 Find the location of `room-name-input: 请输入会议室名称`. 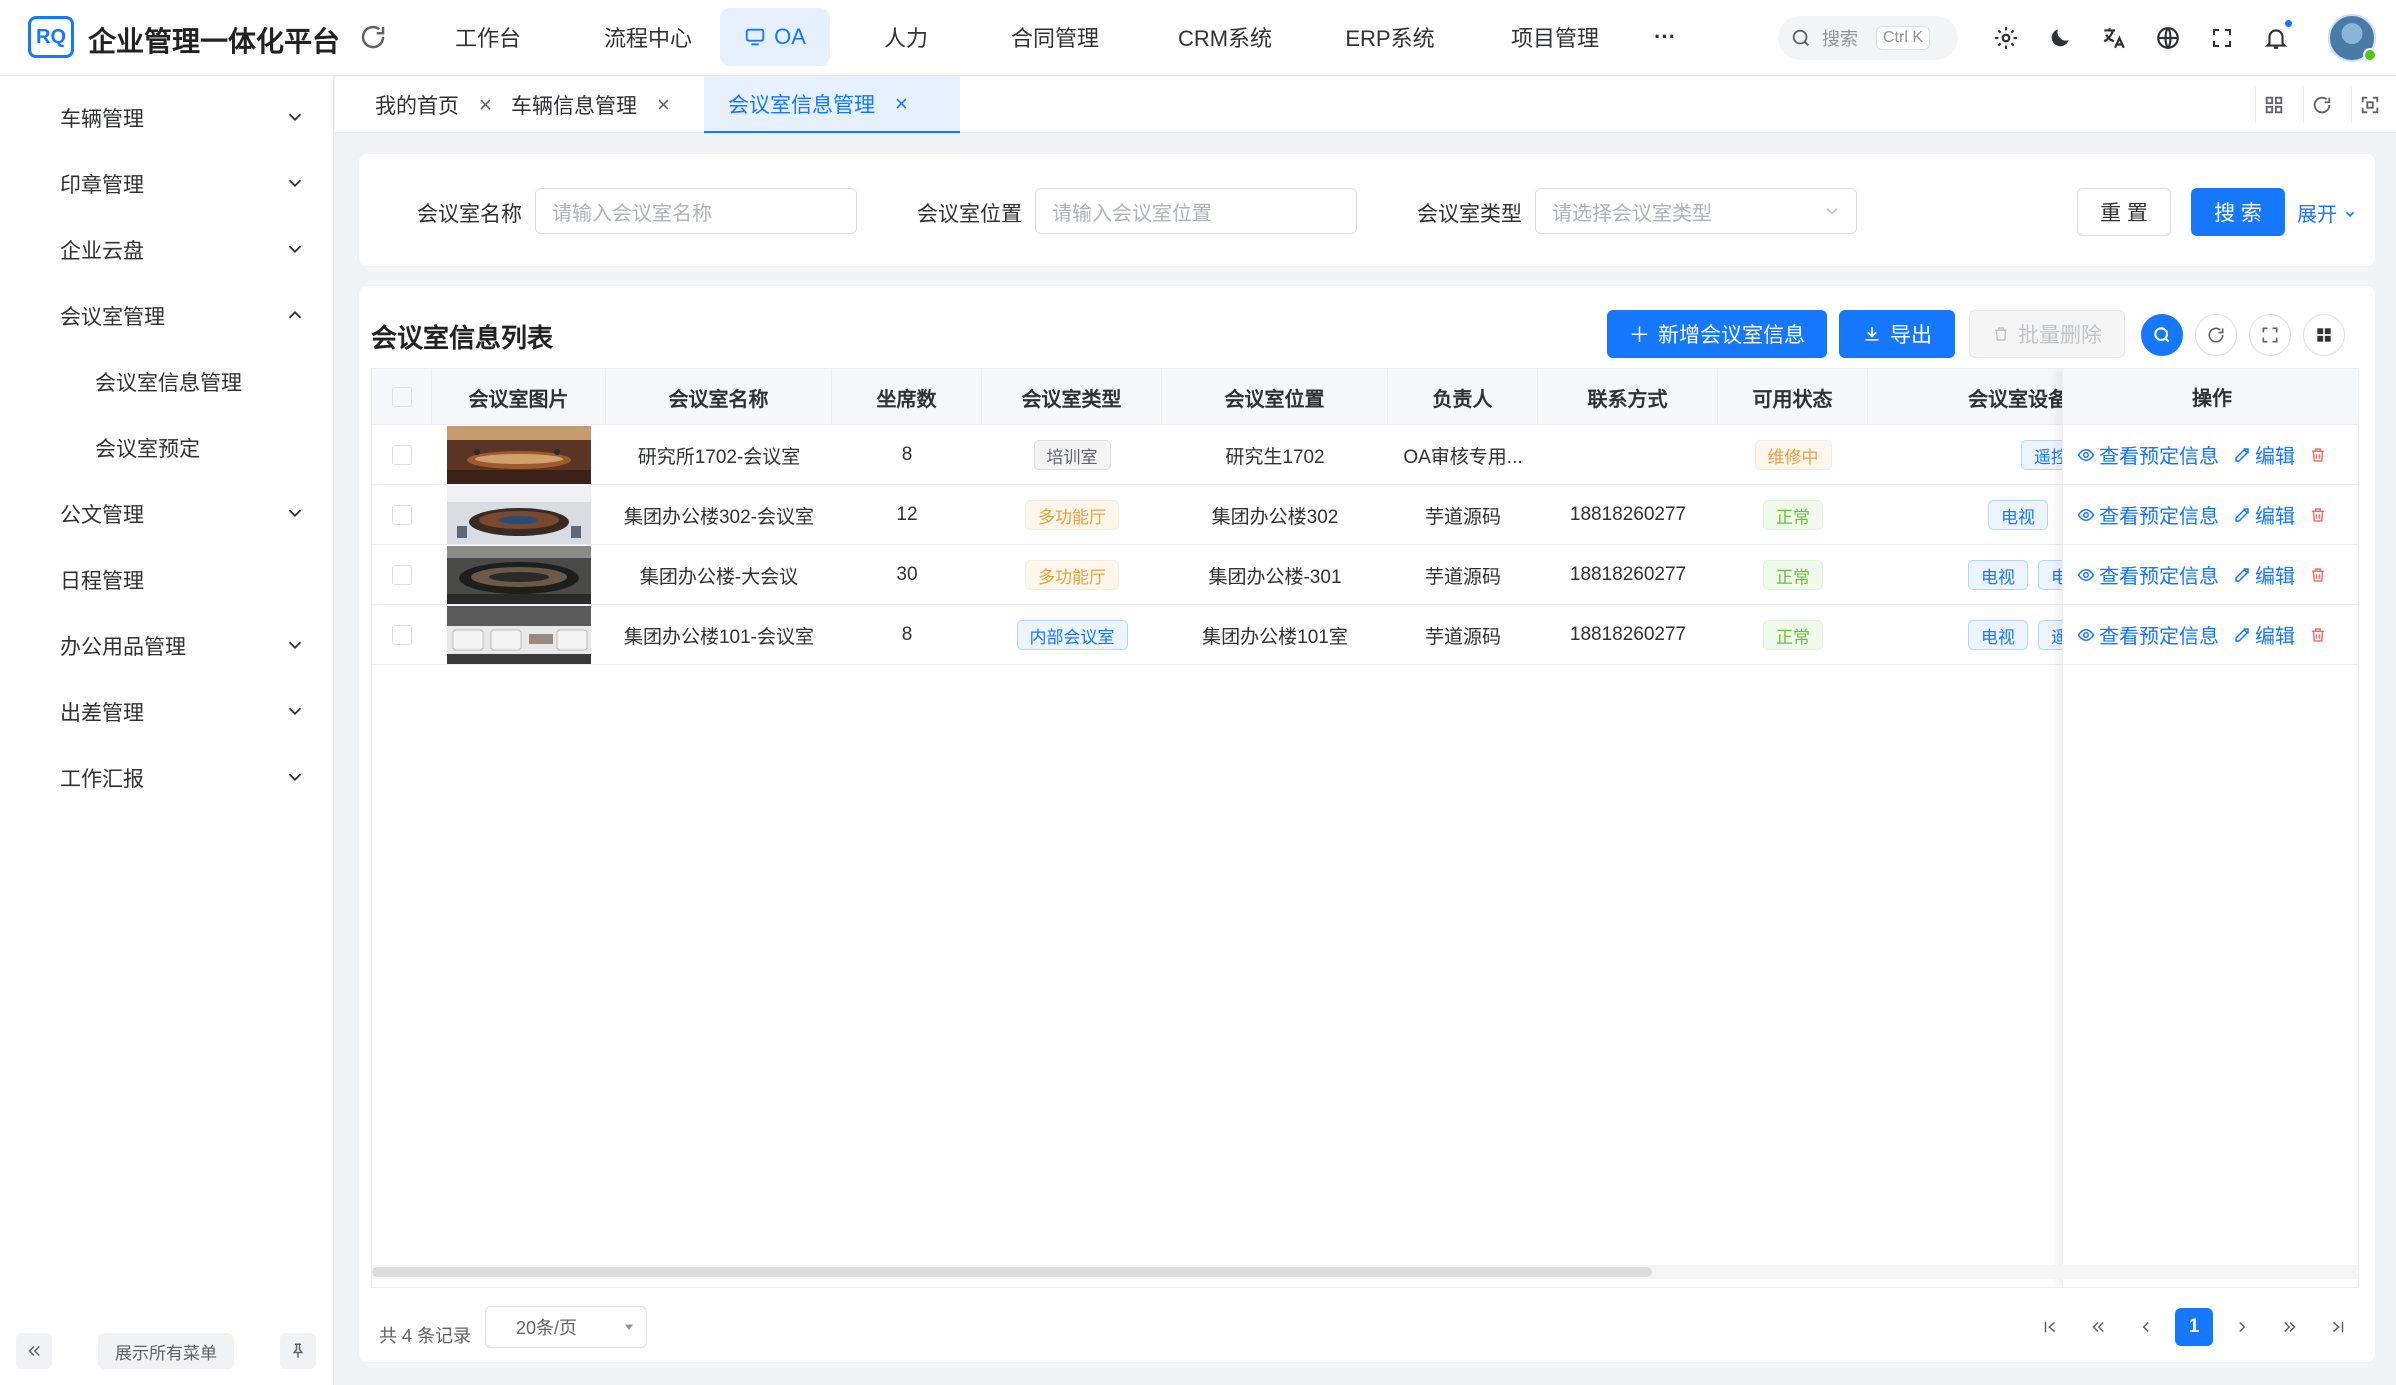

room-name-input: 请输入会议室名称 is located at coordinates (696, 211).